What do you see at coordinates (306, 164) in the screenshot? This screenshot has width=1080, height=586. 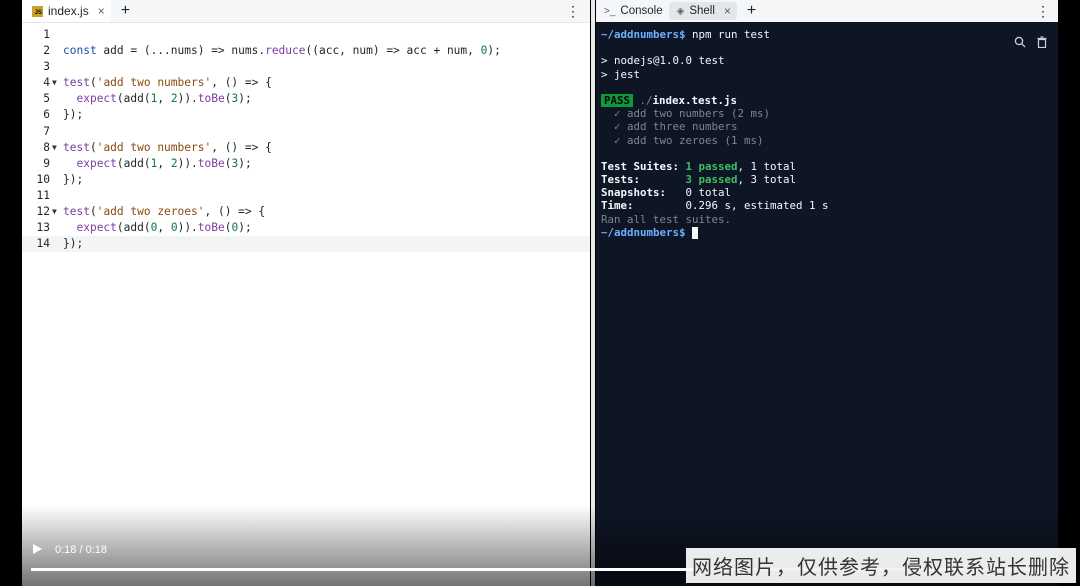 I see `code-line: 9 expect(add(1, 2)).toBe(3);` at bounding box center [306, 164].